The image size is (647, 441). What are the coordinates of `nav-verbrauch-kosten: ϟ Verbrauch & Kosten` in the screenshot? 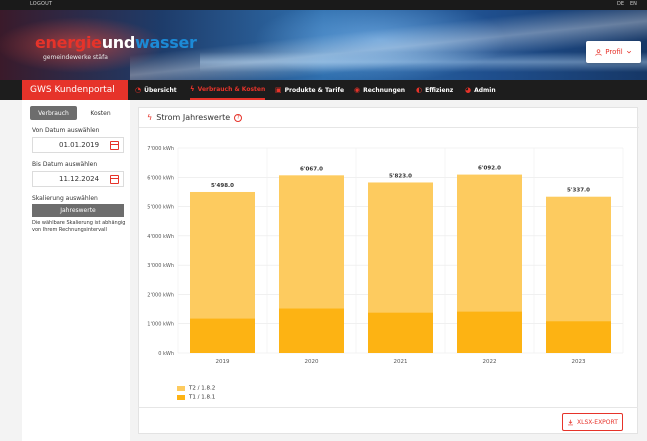 It's located at (228, 90).